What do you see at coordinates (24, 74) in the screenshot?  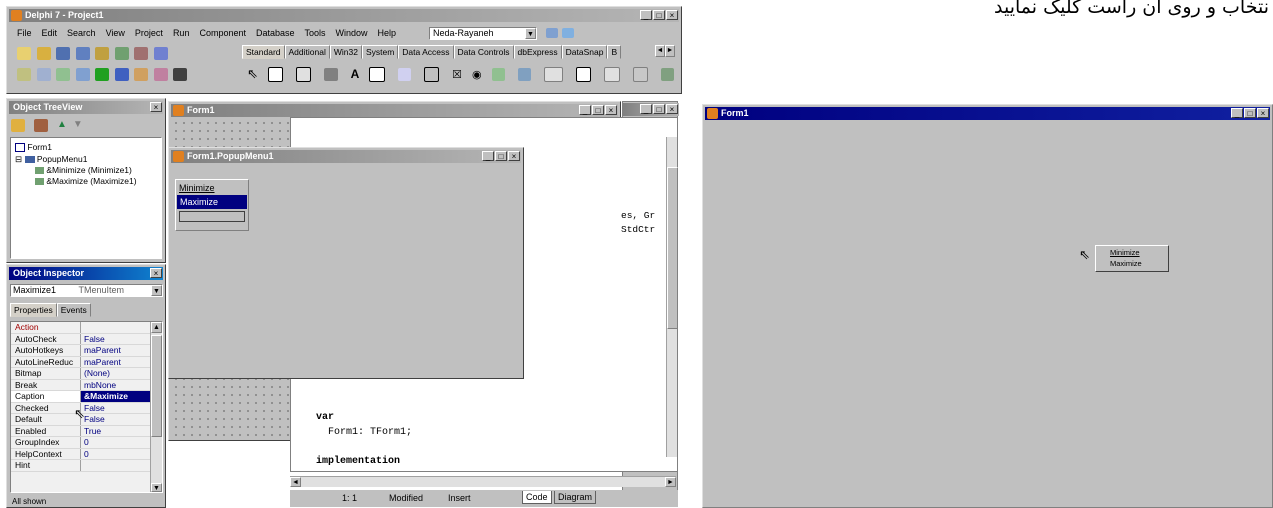 I see `view-unit-icon` at bounding box center [24, 74].